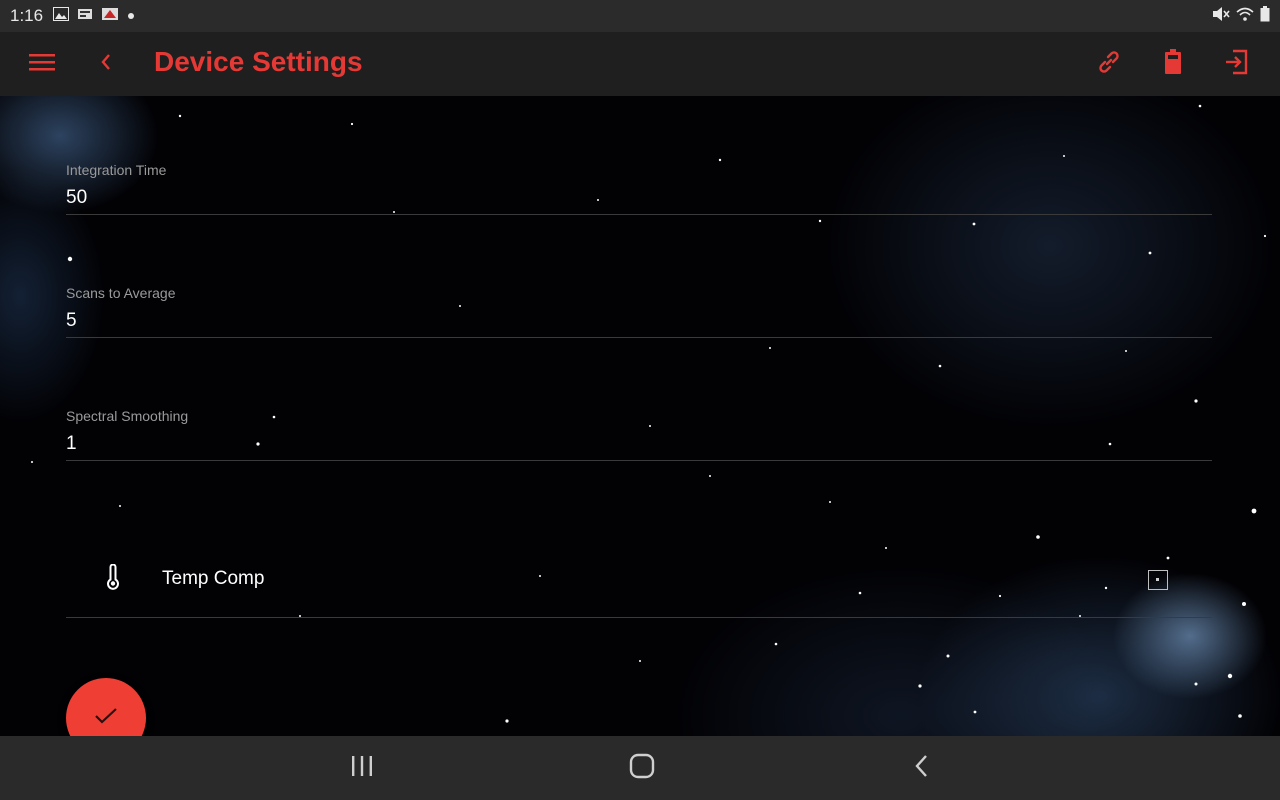  I want to click on temp-comp-label: Temp Comp, so click(213, 578).